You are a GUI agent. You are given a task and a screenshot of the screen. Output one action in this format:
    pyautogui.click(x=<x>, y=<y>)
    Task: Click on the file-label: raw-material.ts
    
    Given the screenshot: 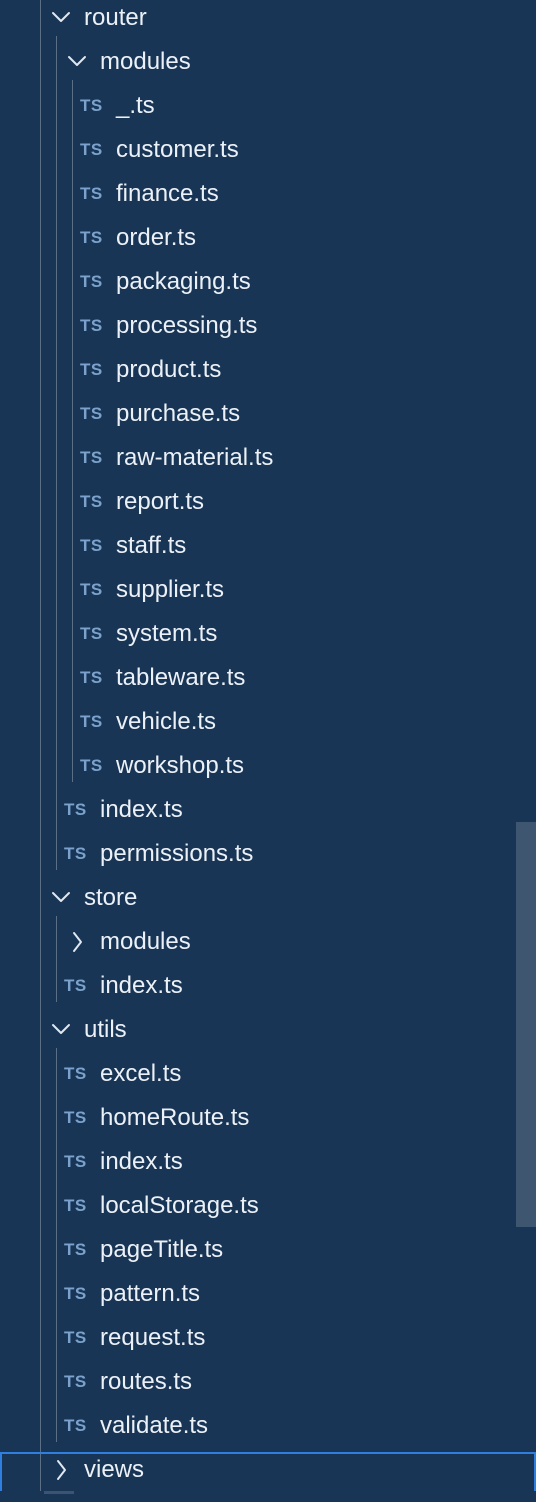 What is the action you would take?
    pyautogui.click(x=195, y=457)
    